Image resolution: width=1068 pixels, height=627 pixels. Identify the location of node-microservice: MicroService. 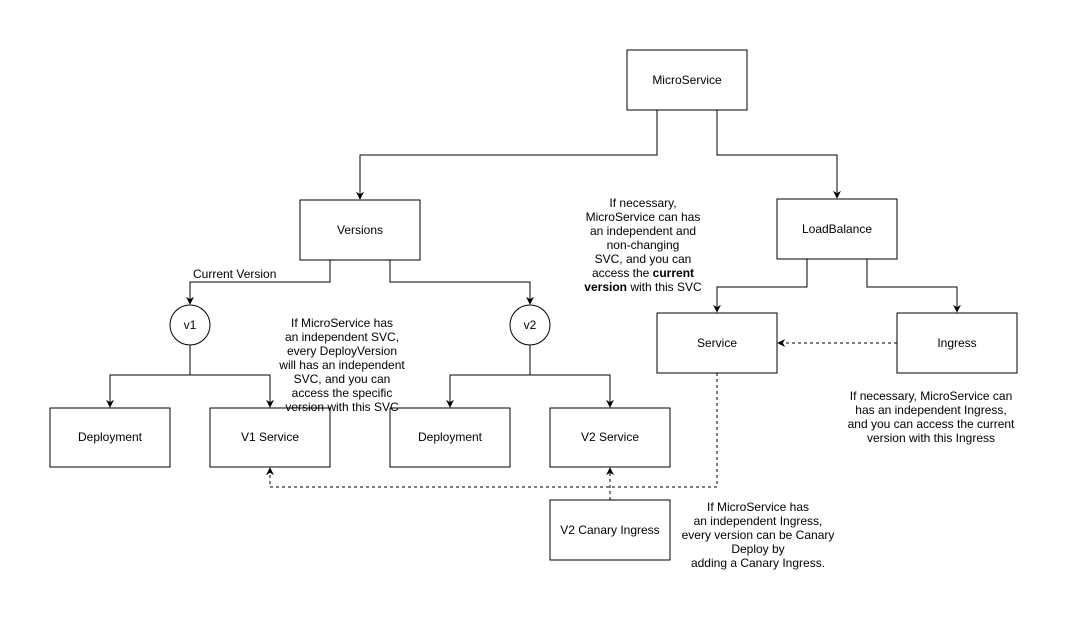
(687, 80).